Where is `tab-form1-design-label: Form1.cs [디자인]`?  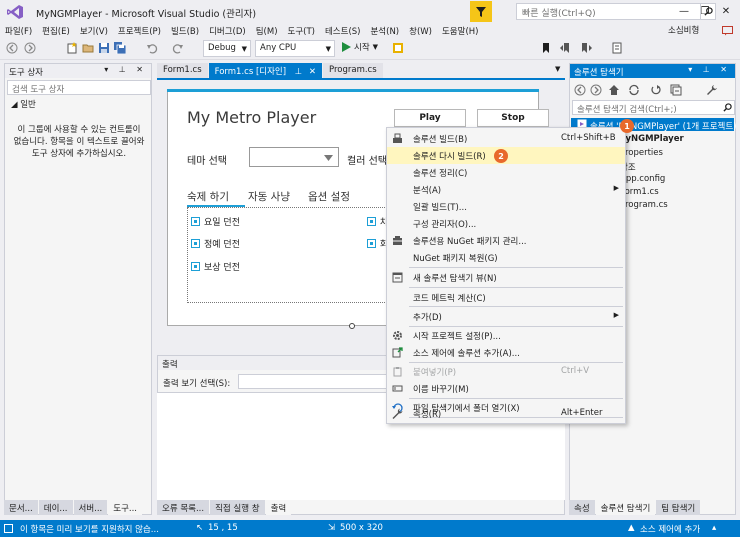 tab-form1-design-label: Form1.cs [디자인] is located at coordinates (250, 72).